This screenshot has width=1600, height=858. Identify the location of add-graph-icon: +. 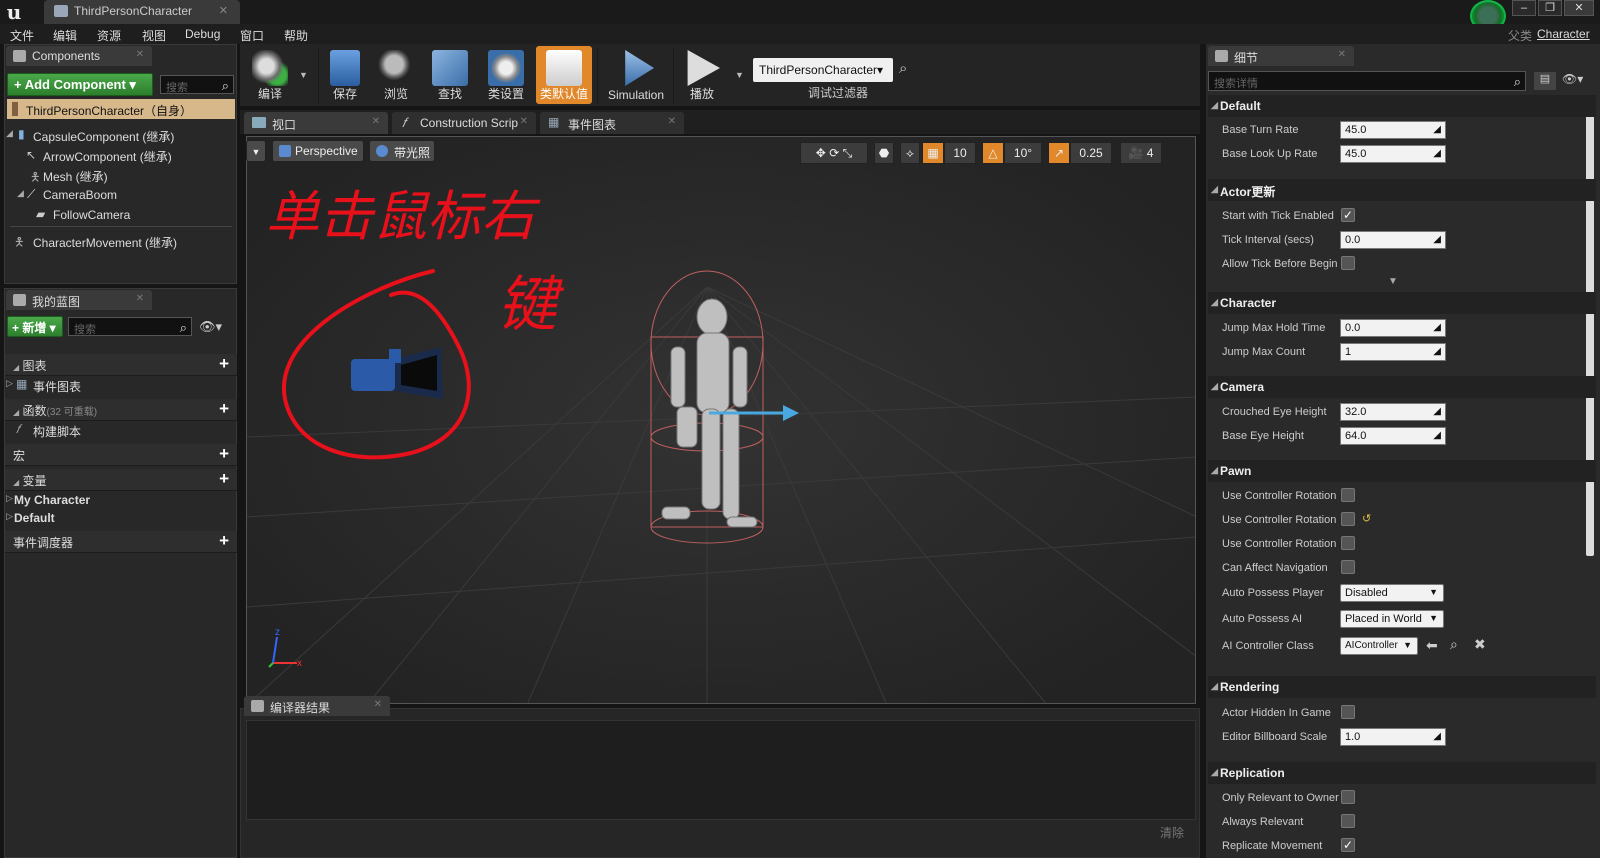
(224, 364).